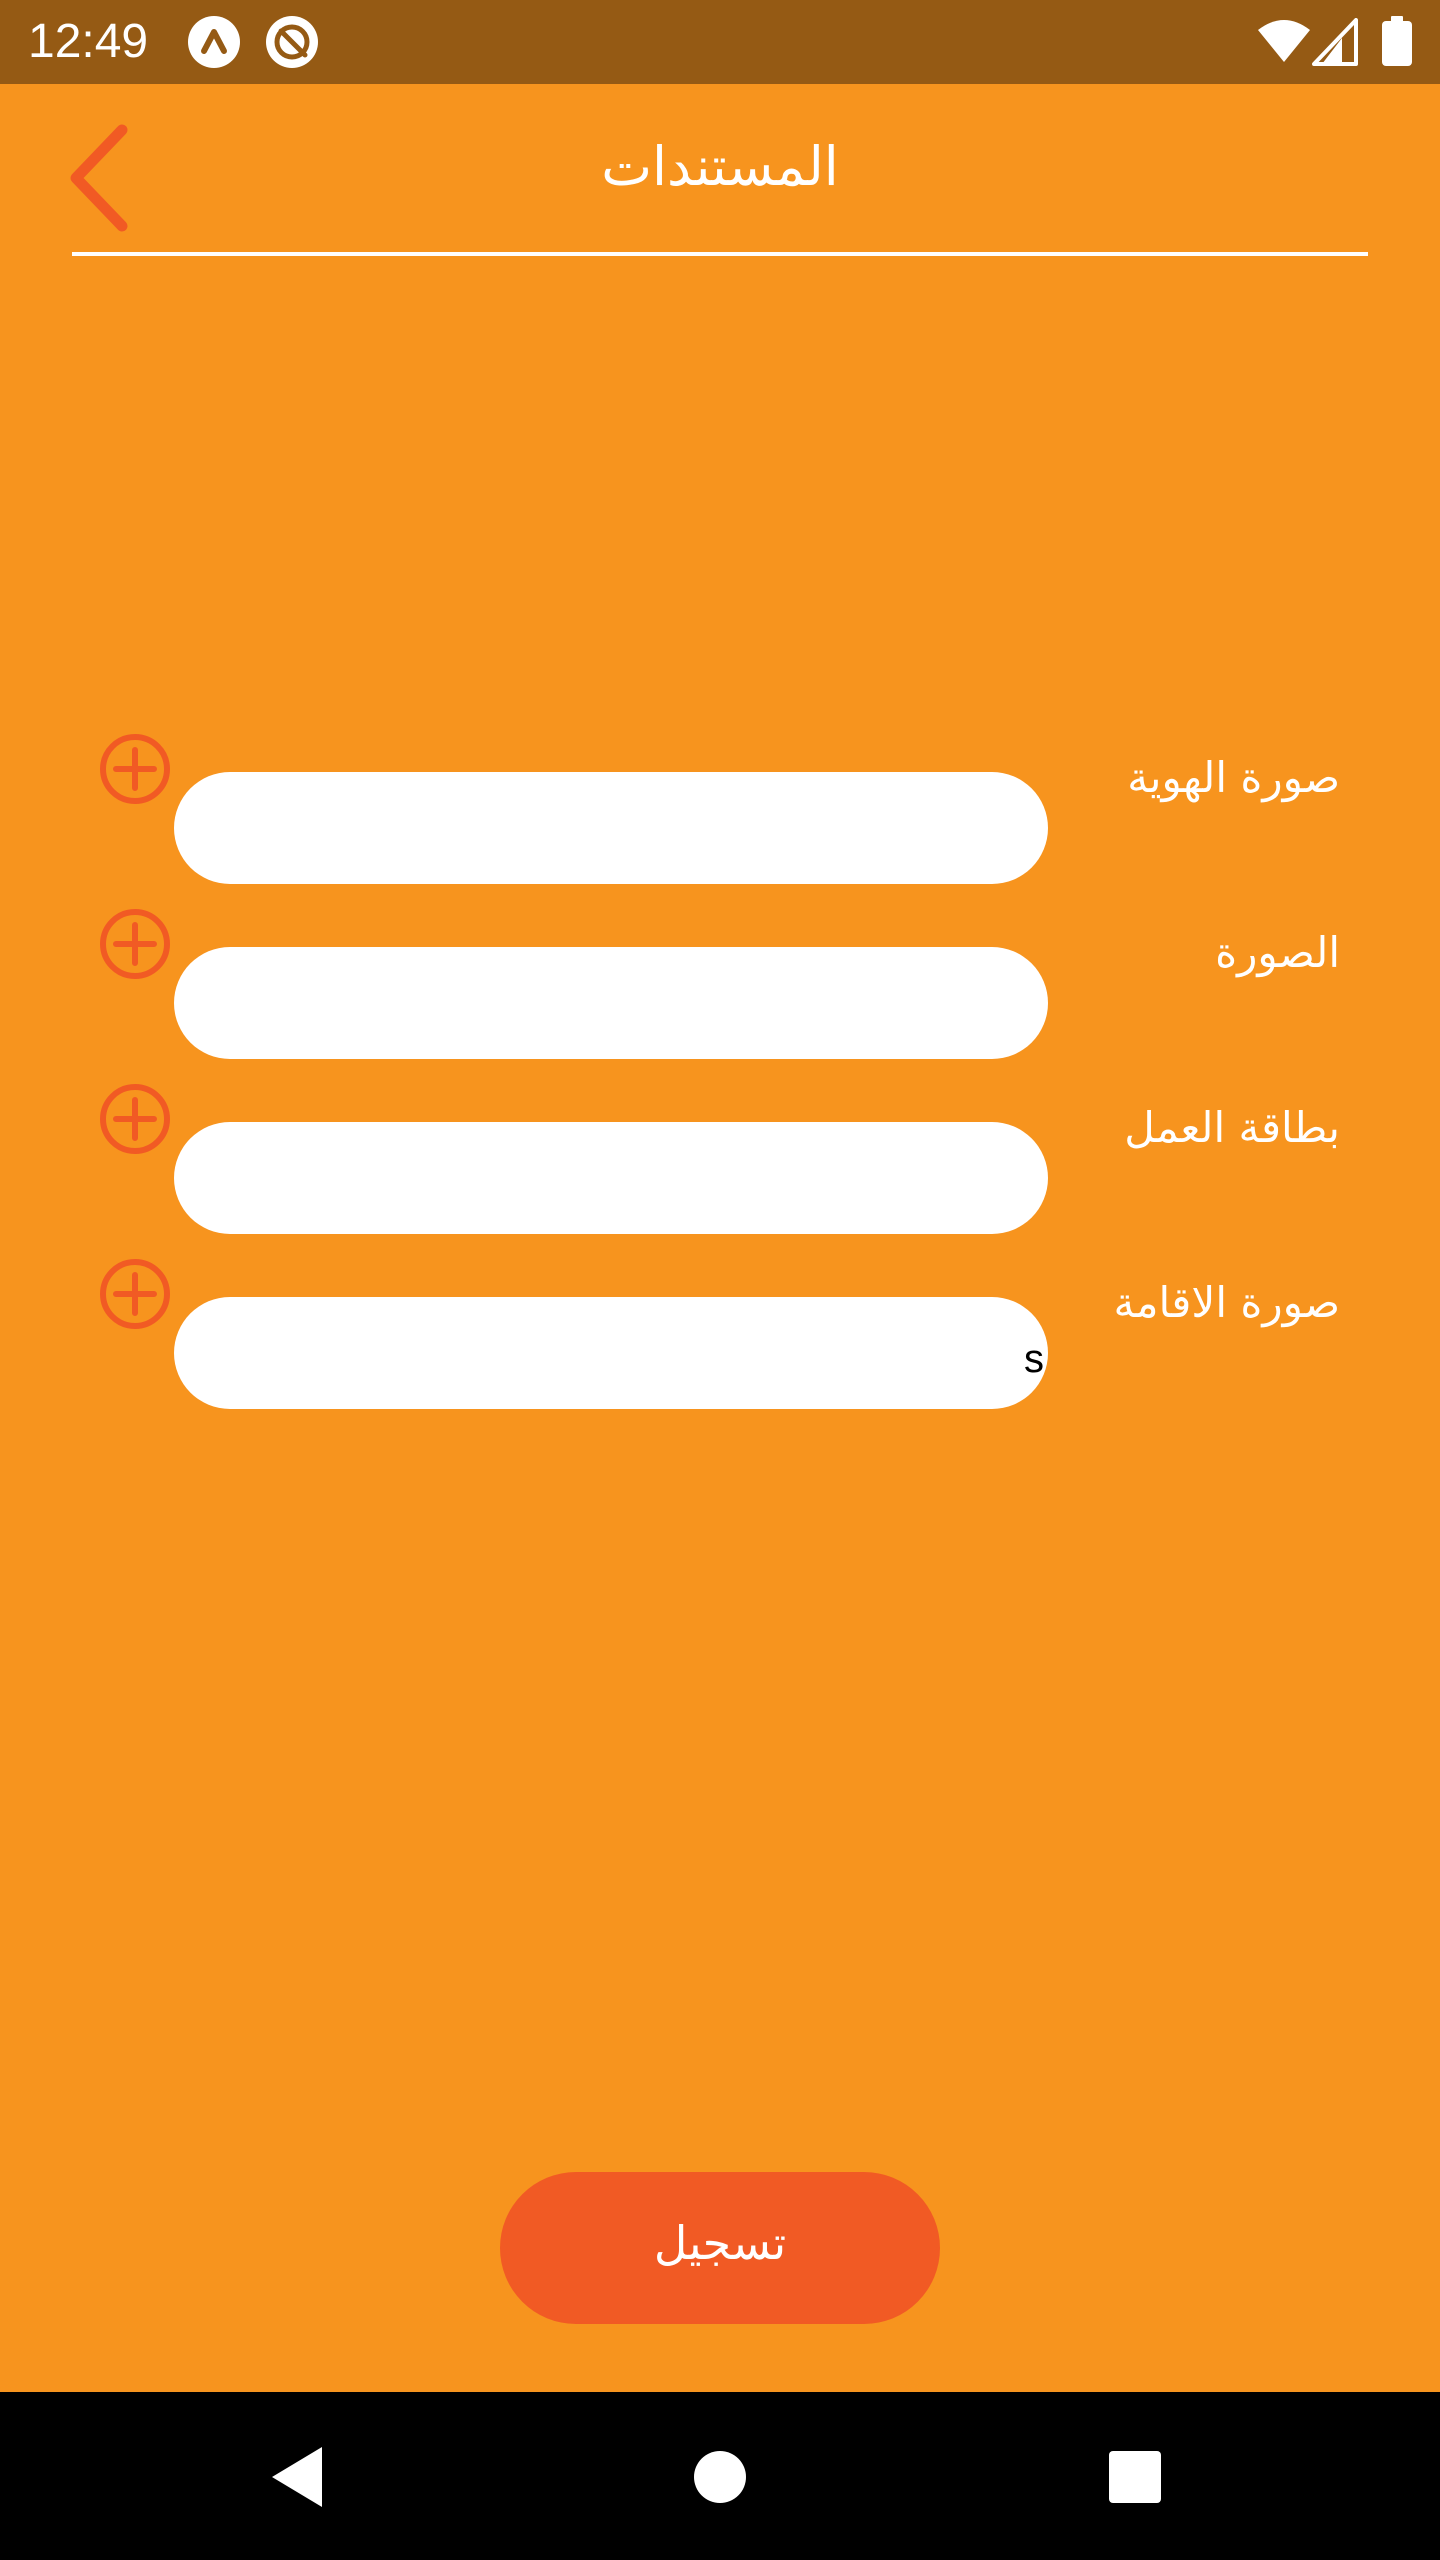 Image resolution: width=1440 pixels, height=2560 pixels. What do you see at coordinates (611, 1003) in the screenshot?
I see `photo-field` at bounding box center [611, 1003].